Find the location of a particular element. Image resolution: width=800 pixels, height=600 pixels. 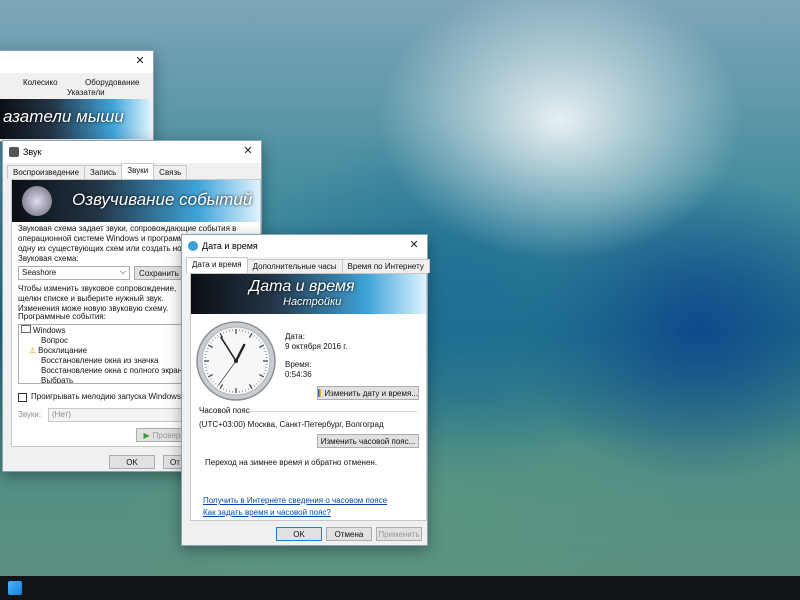

events-label: Программные события: is located at coordinates (62, 316).